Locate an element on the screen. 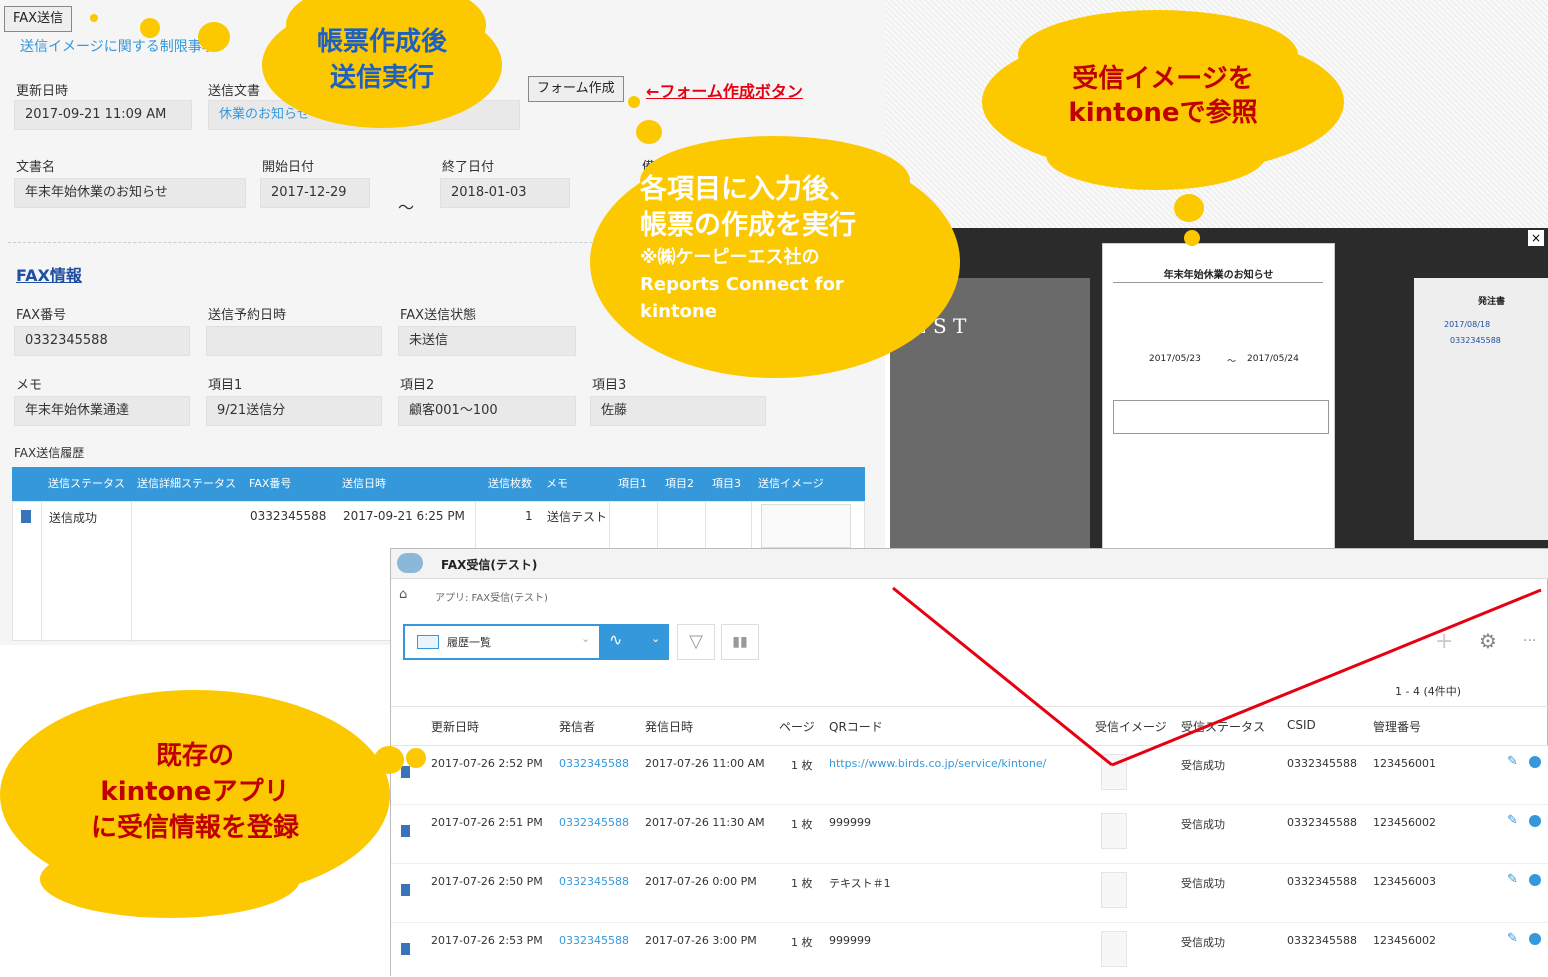  callout-line: 帳票の作成を実行 is located at coordinates (748, 225).